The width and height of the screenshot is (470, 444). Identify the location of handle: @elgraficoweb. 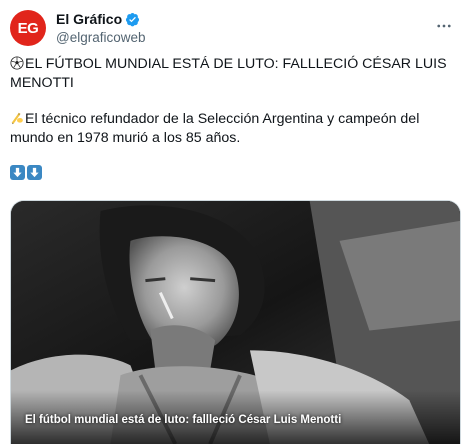
(101, 37).